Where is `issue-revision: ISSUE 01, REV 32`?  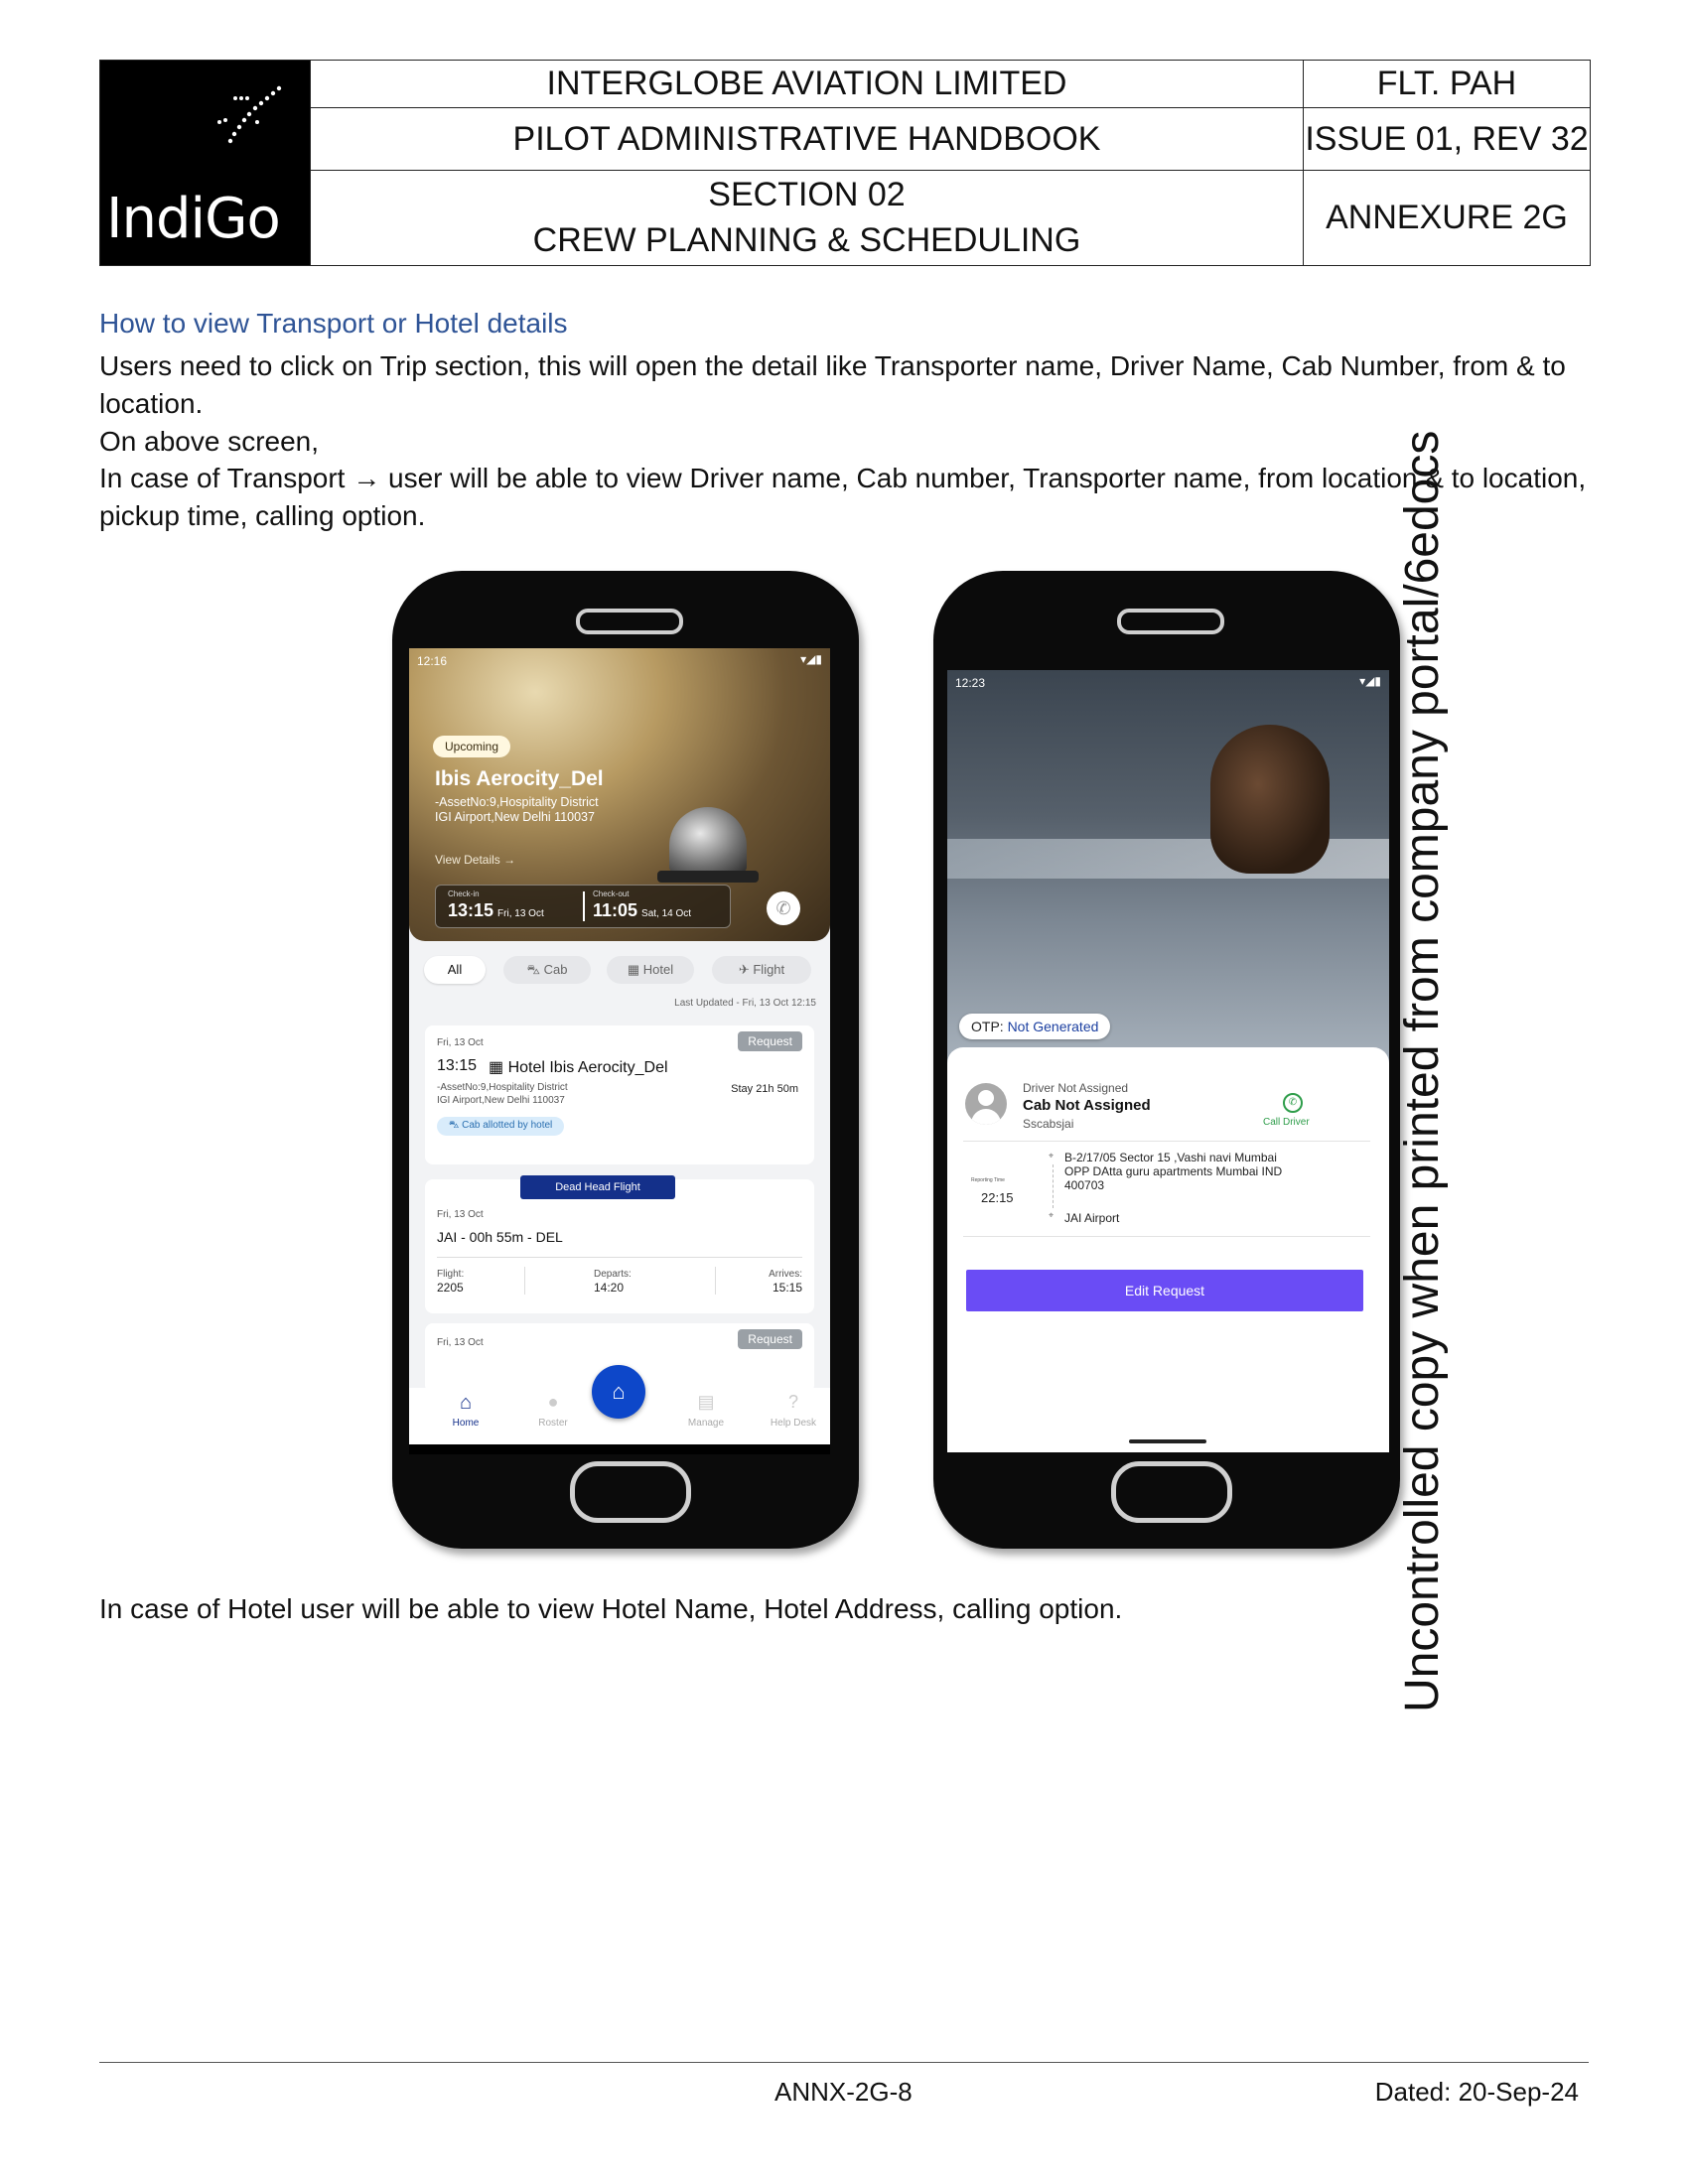
issue-revision: ISSUE 01, REV 32 is located at coordinates (1447, 139).